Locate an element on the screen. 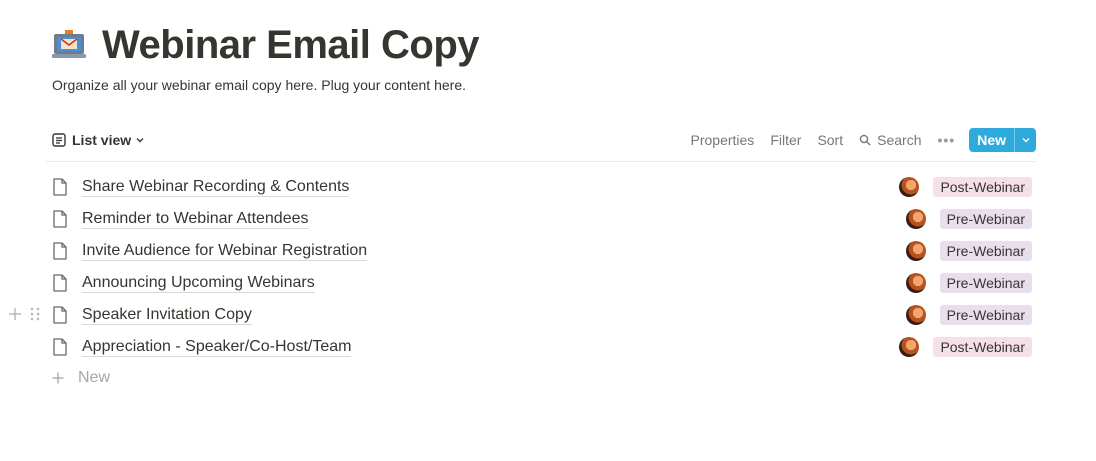 The image size is (1096, 461). add-new-row-label: New is located at coordinates (94, 377).